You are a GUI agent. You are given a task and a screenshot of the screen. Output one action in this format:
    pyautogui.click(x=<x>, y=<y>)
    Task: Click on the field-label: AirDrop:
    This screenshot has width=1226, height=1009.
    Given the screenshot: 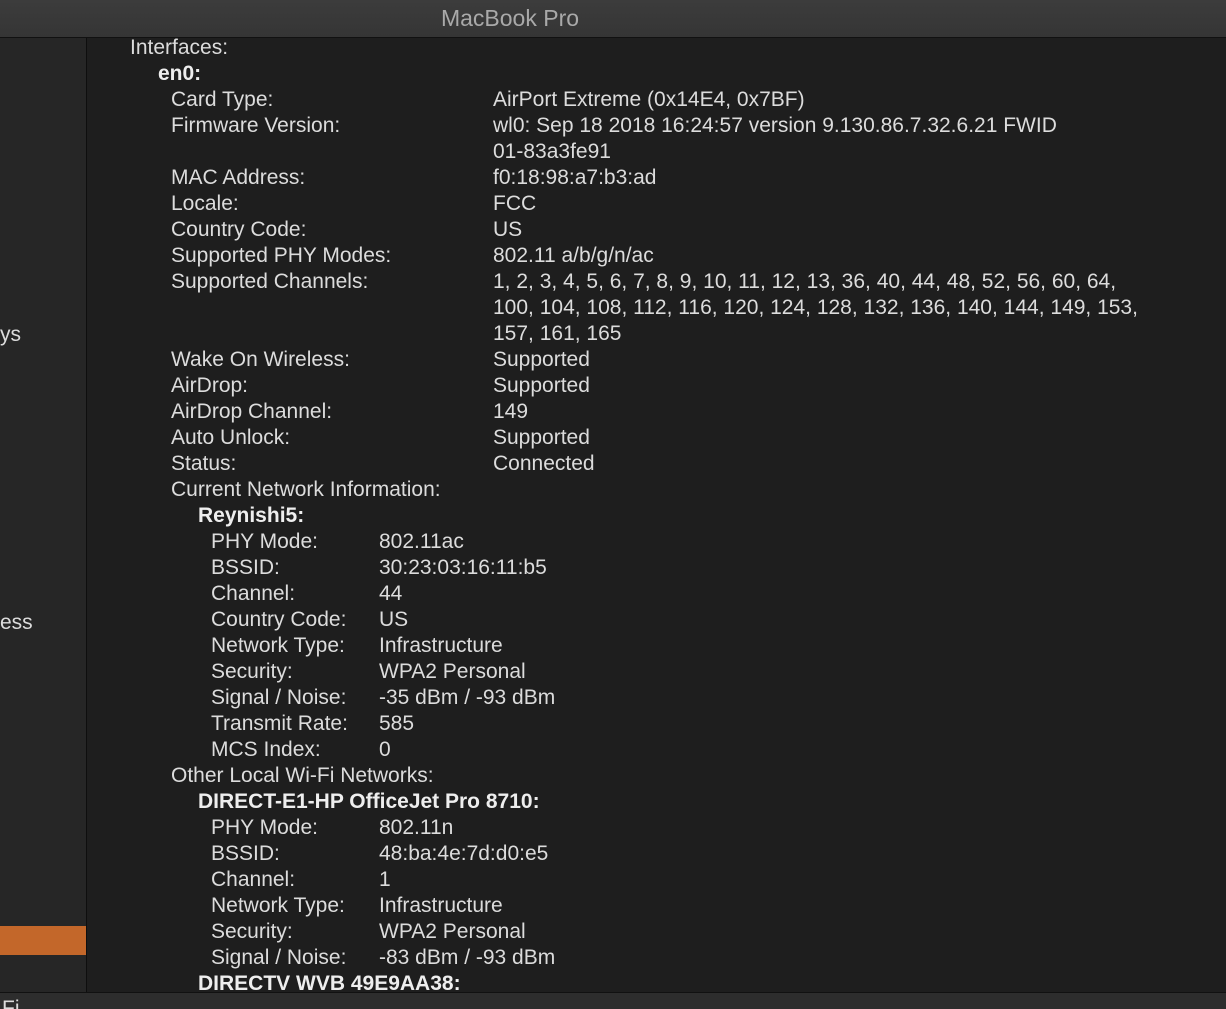 What is the action you would take?
    pyautogui.click(x=210, y=385)
    